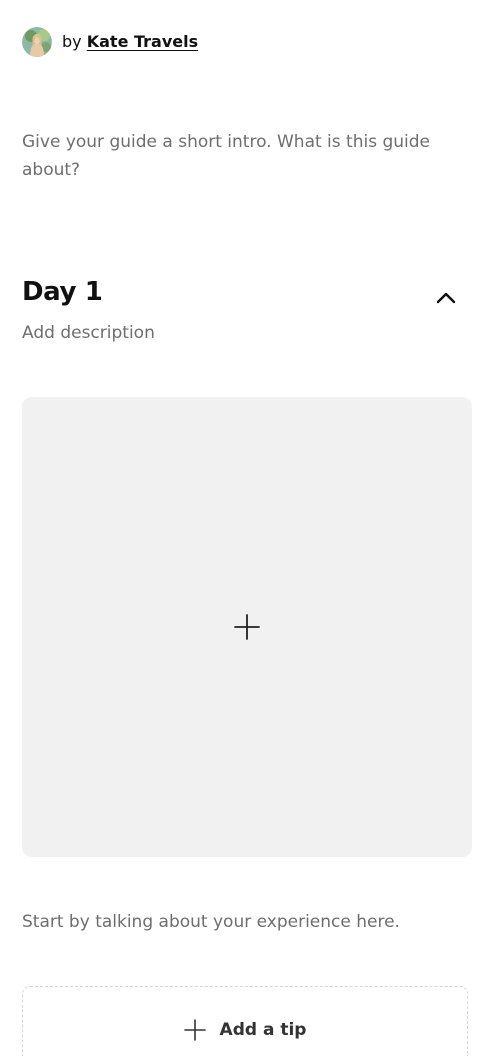 The height and width of the screenshot is (1056, 490). What do you see at coordinates (142, 41) in the screenshot?
I see `author-name-link: Kate Travels` at bounding box center [142, 41].